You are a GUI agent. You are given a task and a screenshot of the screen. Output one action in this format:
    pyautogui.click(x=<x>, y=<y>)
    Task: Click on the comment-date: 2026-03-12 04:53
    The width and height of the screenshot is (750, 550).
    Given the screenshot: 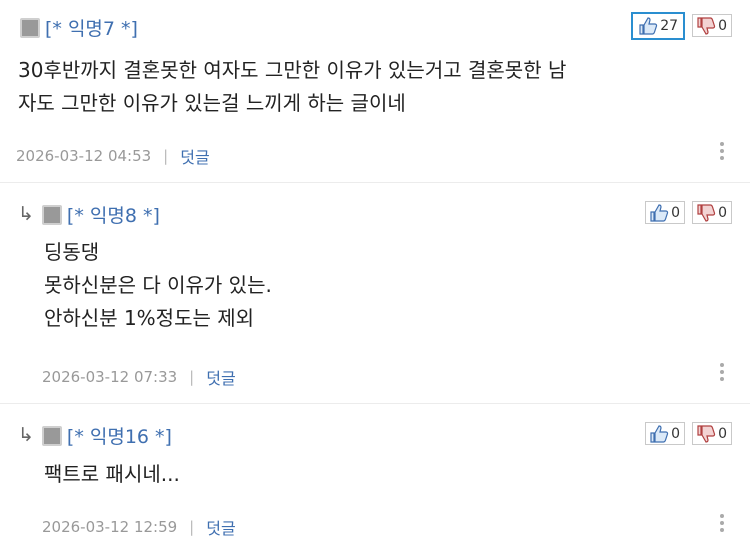 What is the action you would take?
    pyautogui.click(x=84, y=156)
    